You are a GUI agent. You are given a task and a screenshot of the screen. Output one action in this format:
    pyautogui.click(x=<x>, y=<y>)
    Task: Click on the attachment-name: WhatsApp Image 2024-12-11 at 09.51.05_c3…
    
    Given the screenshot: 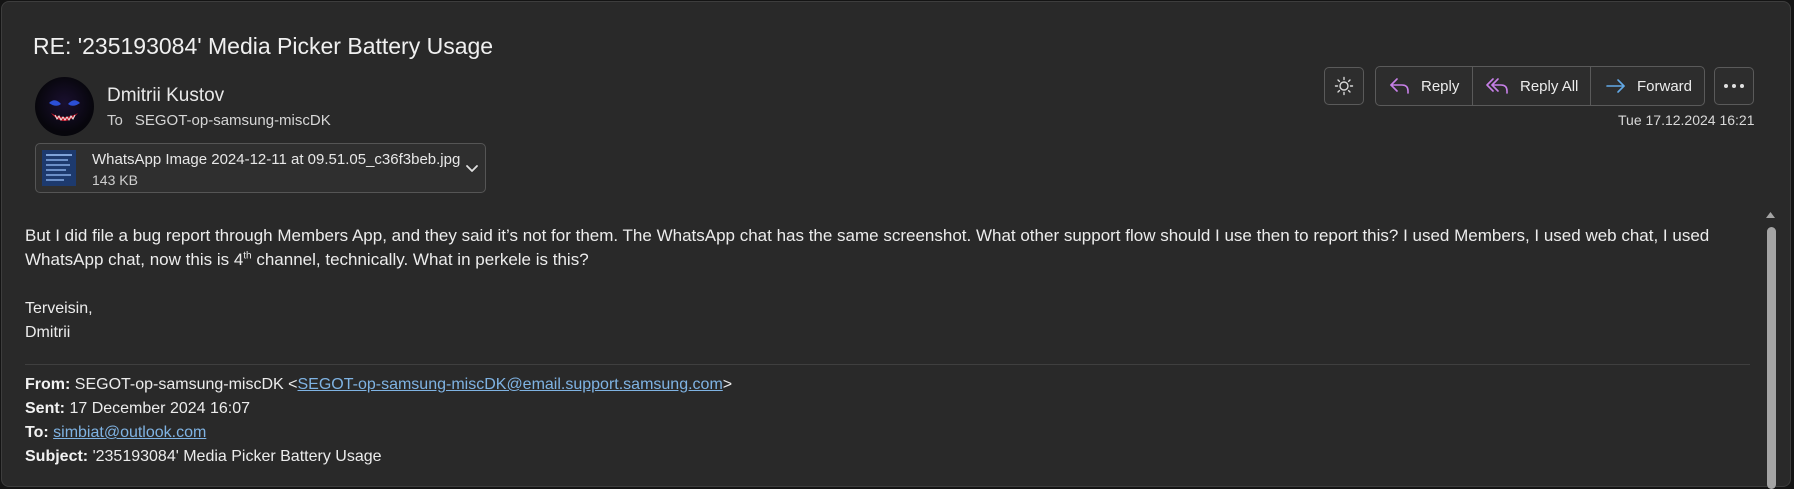 What is the action you would take?
    pyautogui.click(x=276, y=159)
    